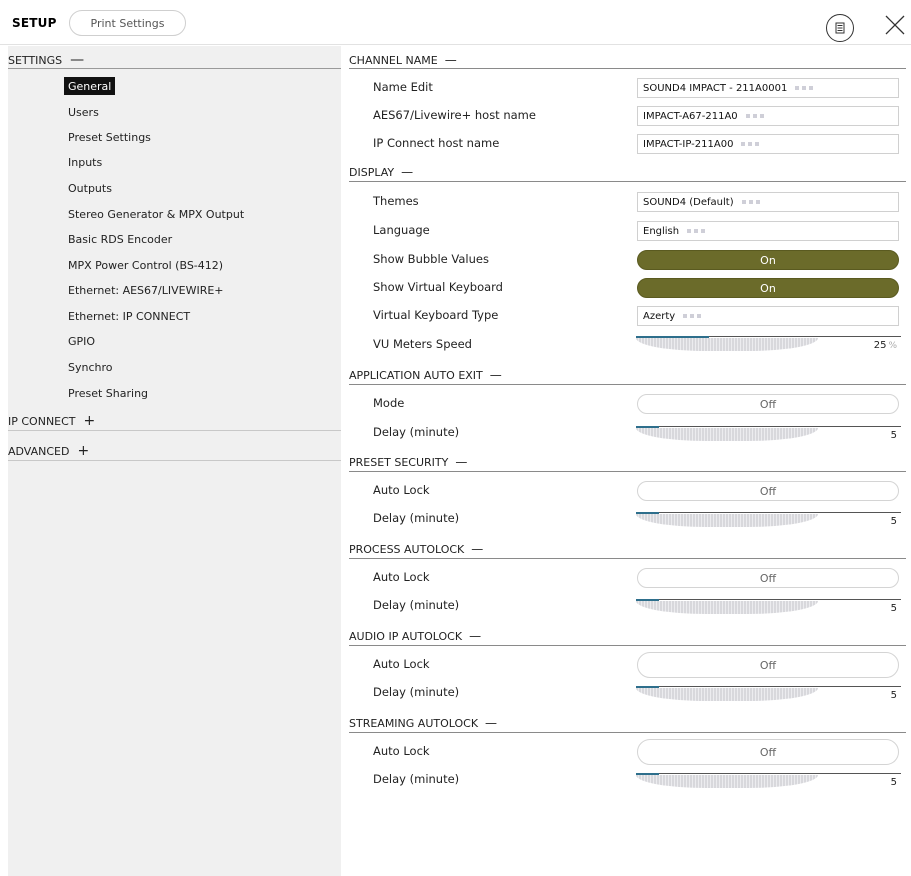 The height and width of the screenshot is (876, 911). What do you see at coordinates (90, 86) in the screenshot?
I see `sidebar-item-general: General` at bounding box center [90, 86].